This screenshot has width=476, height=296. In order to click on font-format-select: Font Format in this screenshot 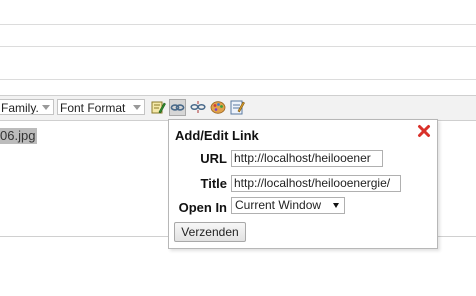, I will do `click(101, 107)`.